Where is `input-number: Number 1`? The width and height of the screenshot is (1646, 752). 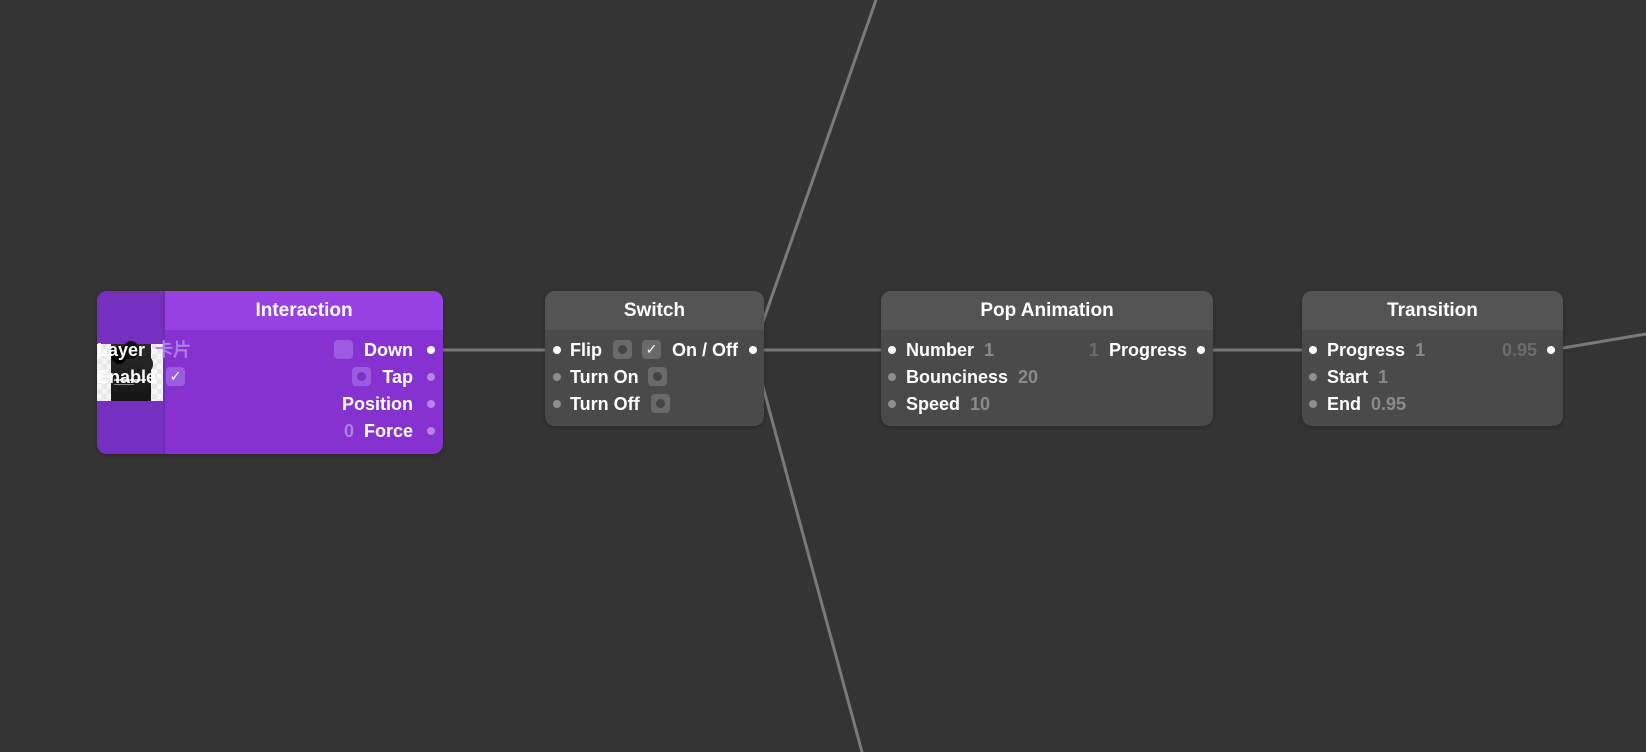
input-number: Number 1 is located at coordinates (950, 350).